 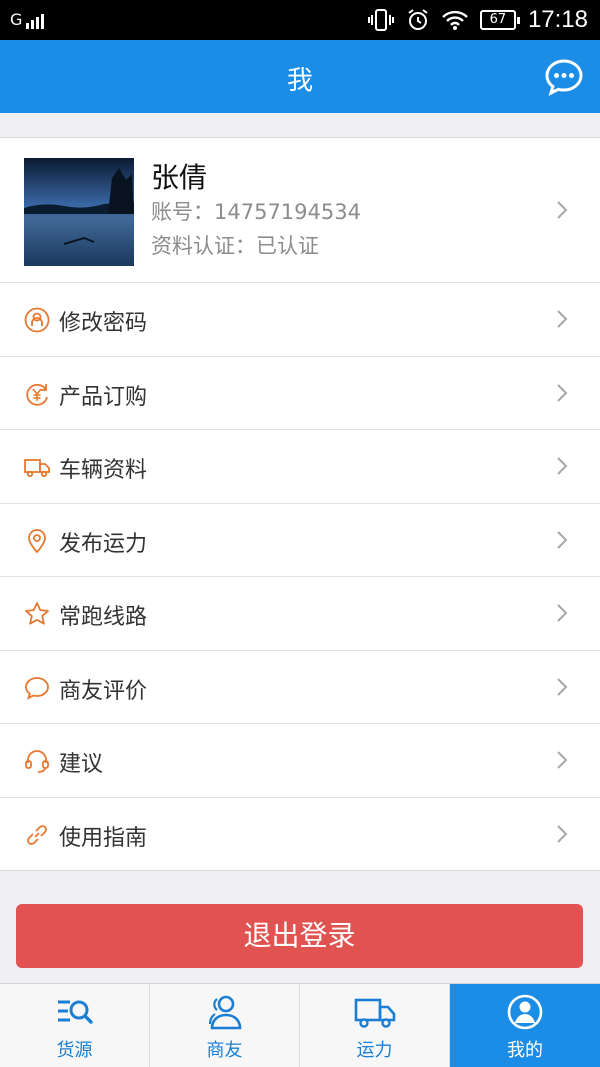 I want to click on tab-capacity: 运力, so click(x=375, y=1025).